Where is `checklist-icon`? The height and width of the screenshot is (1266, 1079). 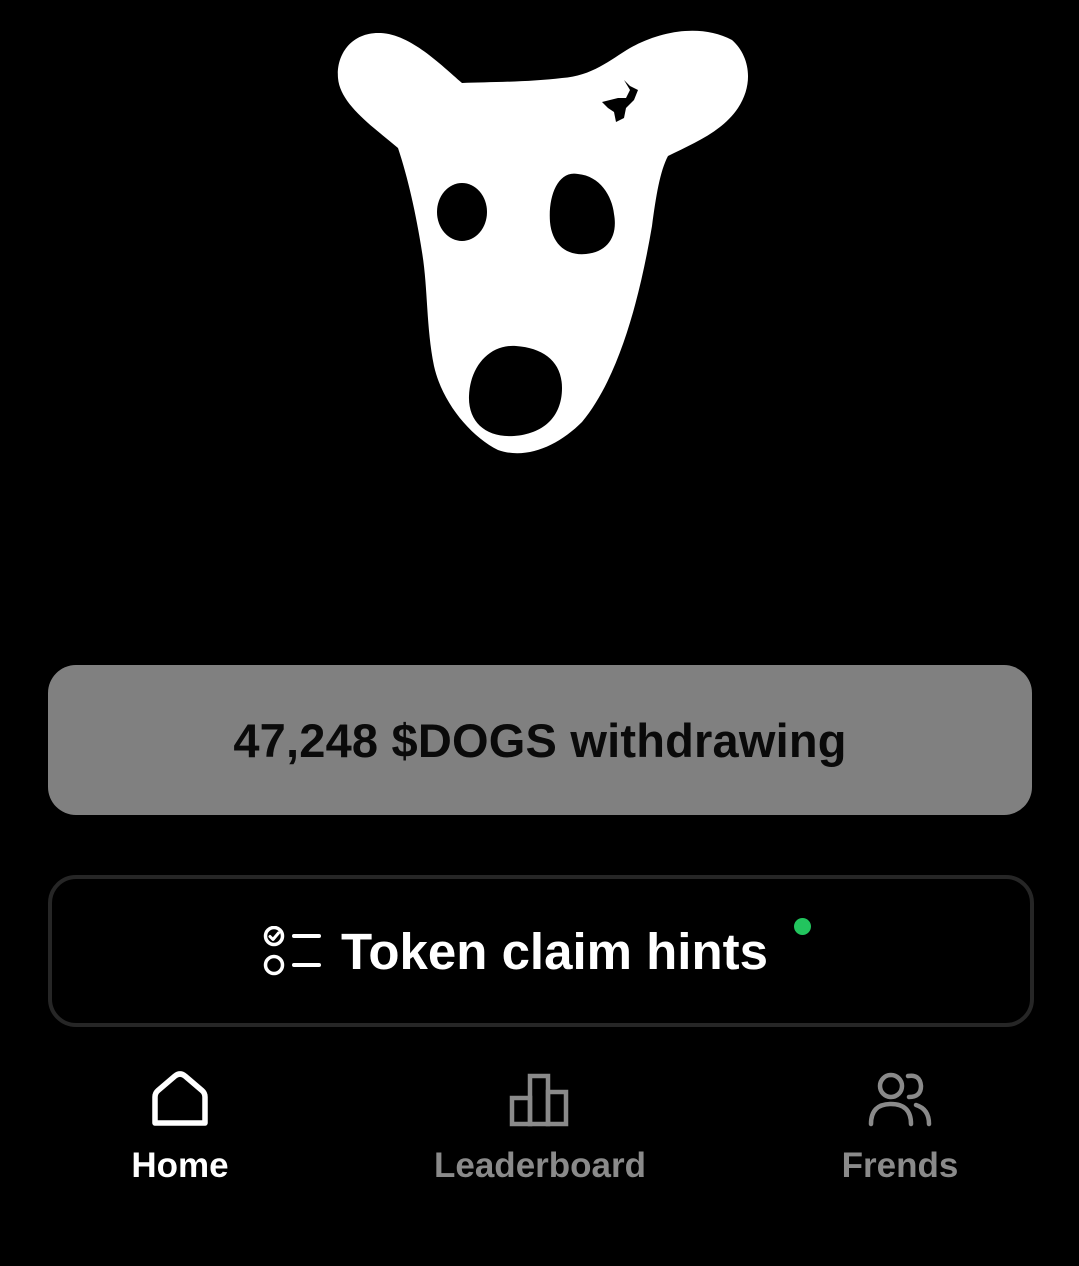
checklist-icon is located at coordinates (292, 951).